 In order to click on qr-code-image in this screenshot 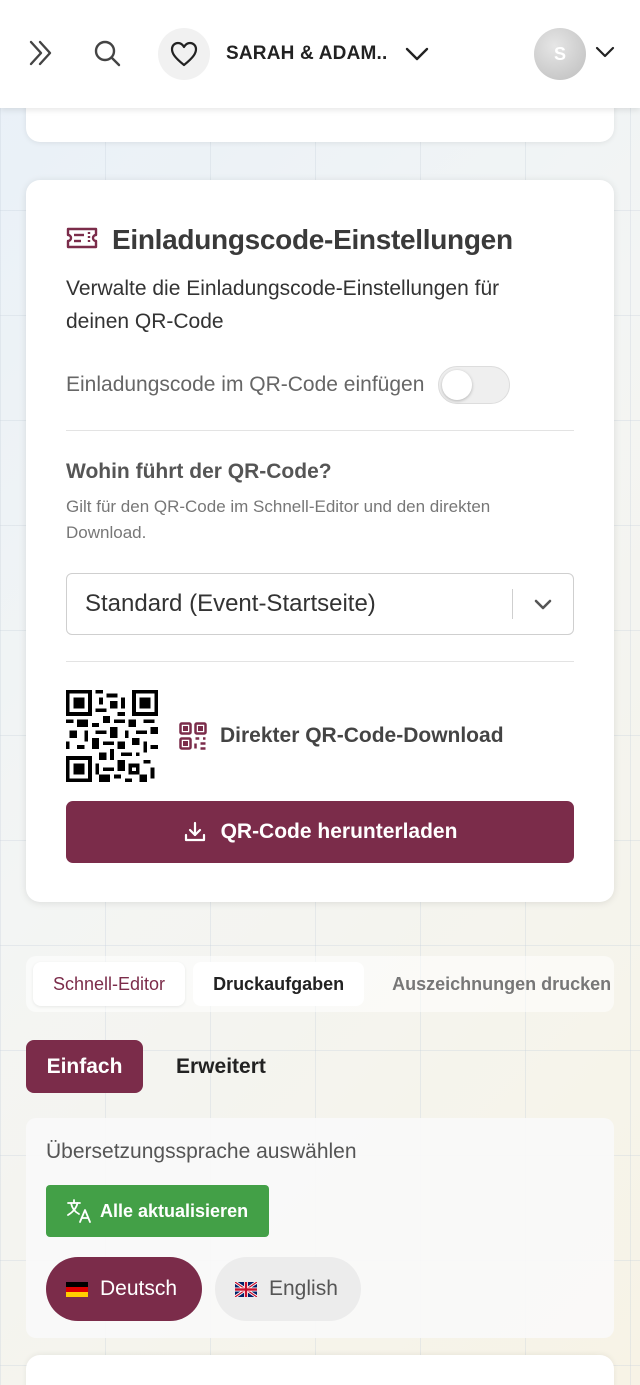, I will do `click(112, 736)`.